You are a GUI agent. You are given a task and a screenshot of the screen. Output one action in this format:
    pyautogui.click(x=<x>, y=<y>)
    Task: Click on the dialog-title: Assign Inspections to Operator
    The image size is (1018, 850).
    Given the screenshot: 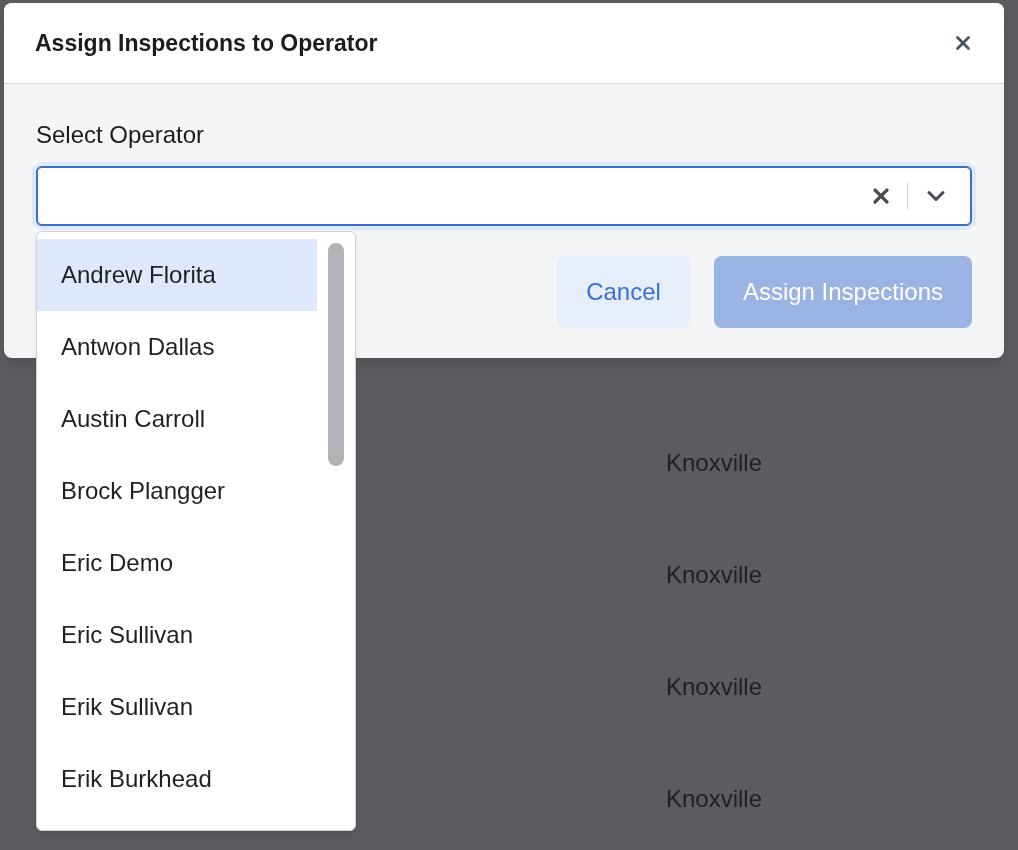 What is the action you would take?
    pyautogui.click(x=206, y=43)
    